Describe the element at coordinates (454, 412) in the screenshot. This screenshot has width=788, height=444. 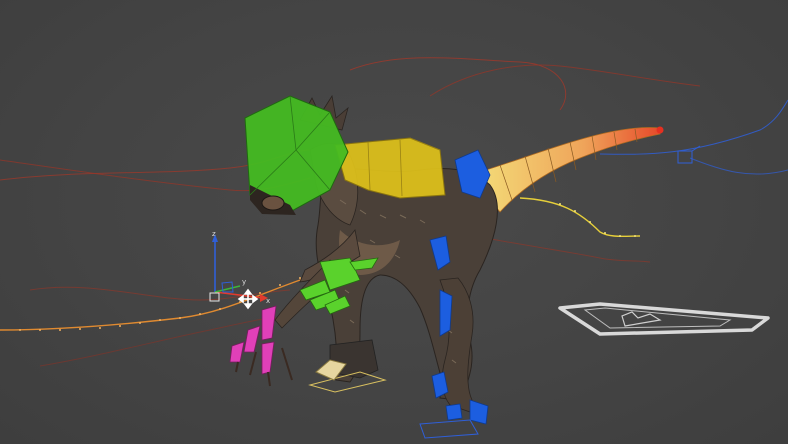
I see `leg-control-toe` at that location.